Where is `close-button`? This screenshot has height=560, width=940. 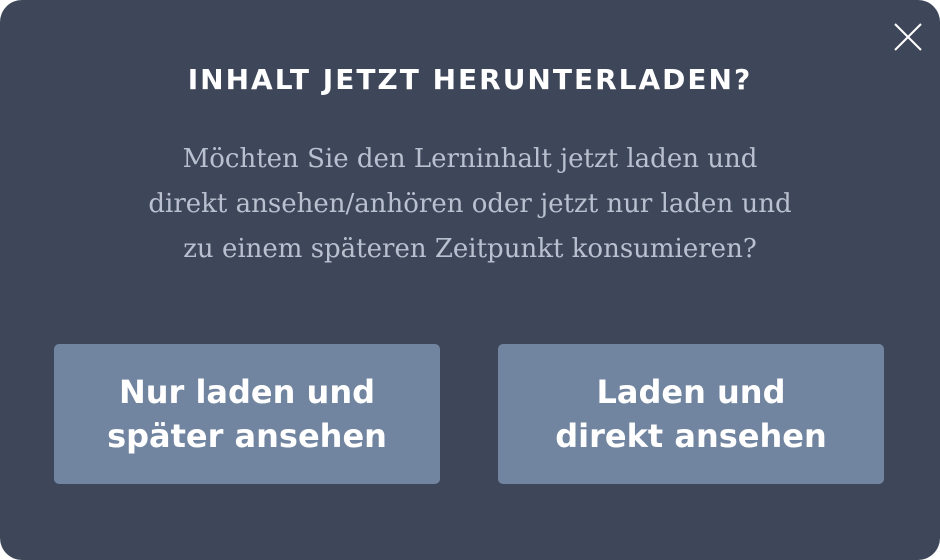
close-button is located at coordinates (908, 37).